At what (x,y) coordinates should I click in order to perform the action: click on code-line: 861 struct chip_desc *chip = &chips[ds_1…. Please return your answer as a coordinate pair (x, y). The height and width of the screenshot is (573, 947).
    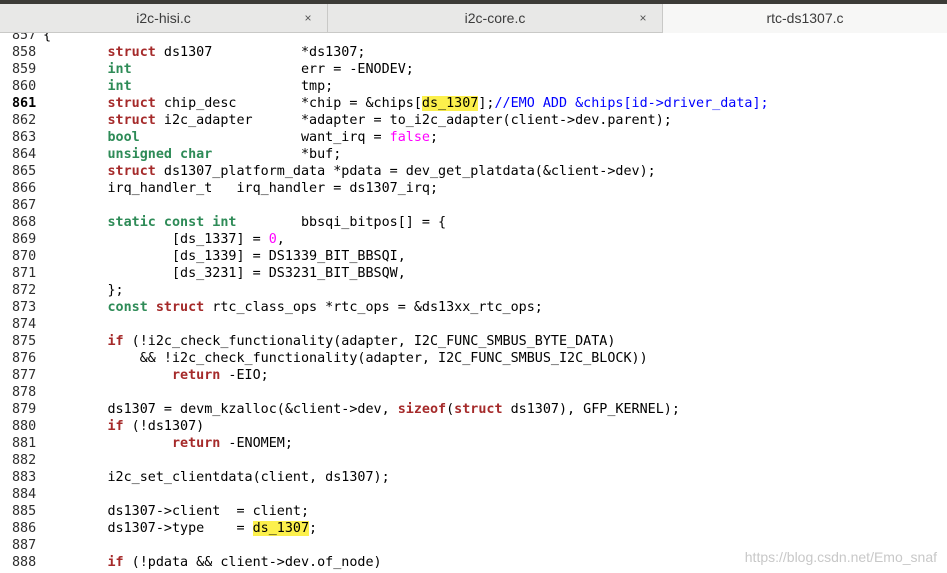
    Looking at the image, I should click on (473, 103).